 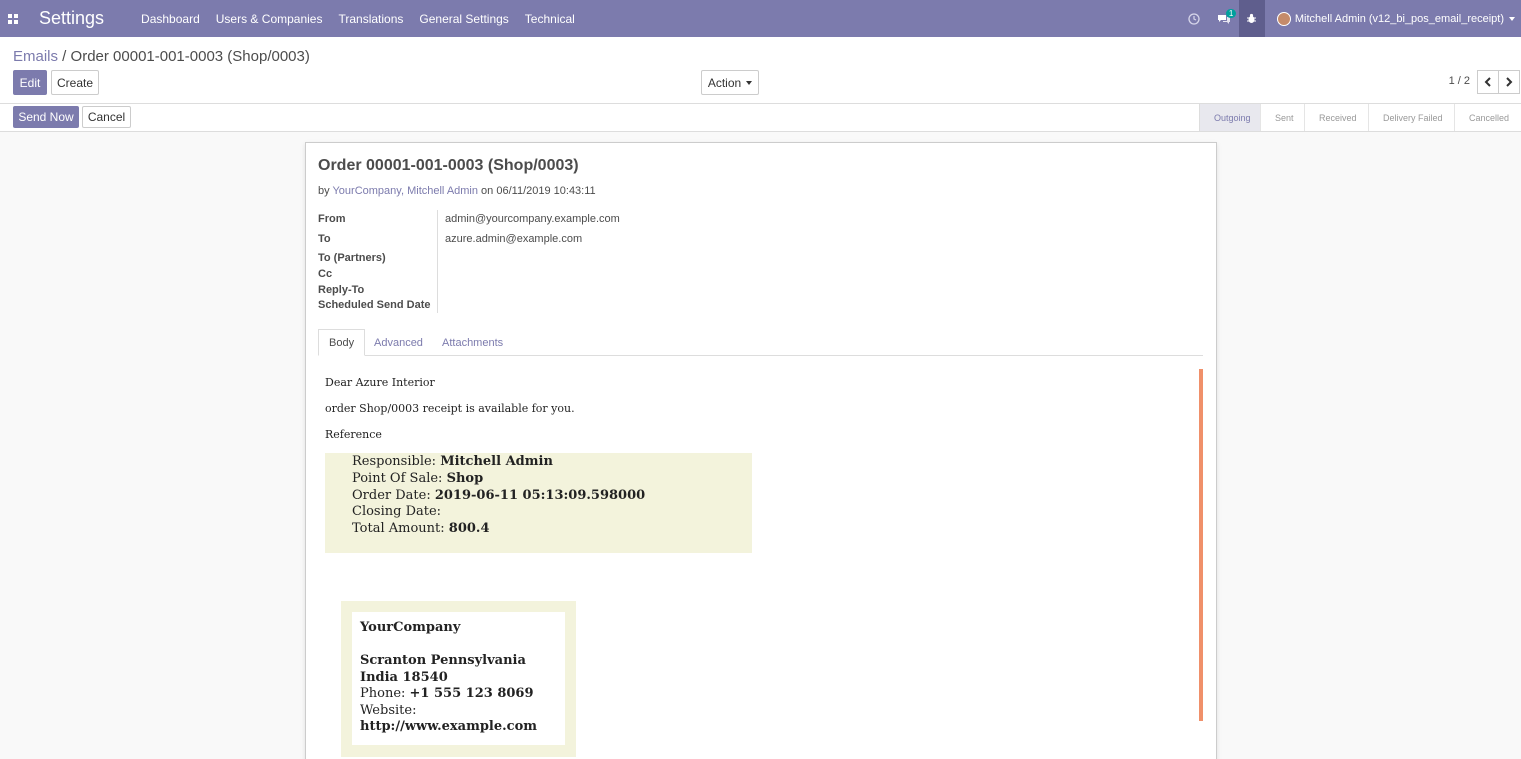 I want to click on chevron-right-icon, so click(x=1509, y=82).